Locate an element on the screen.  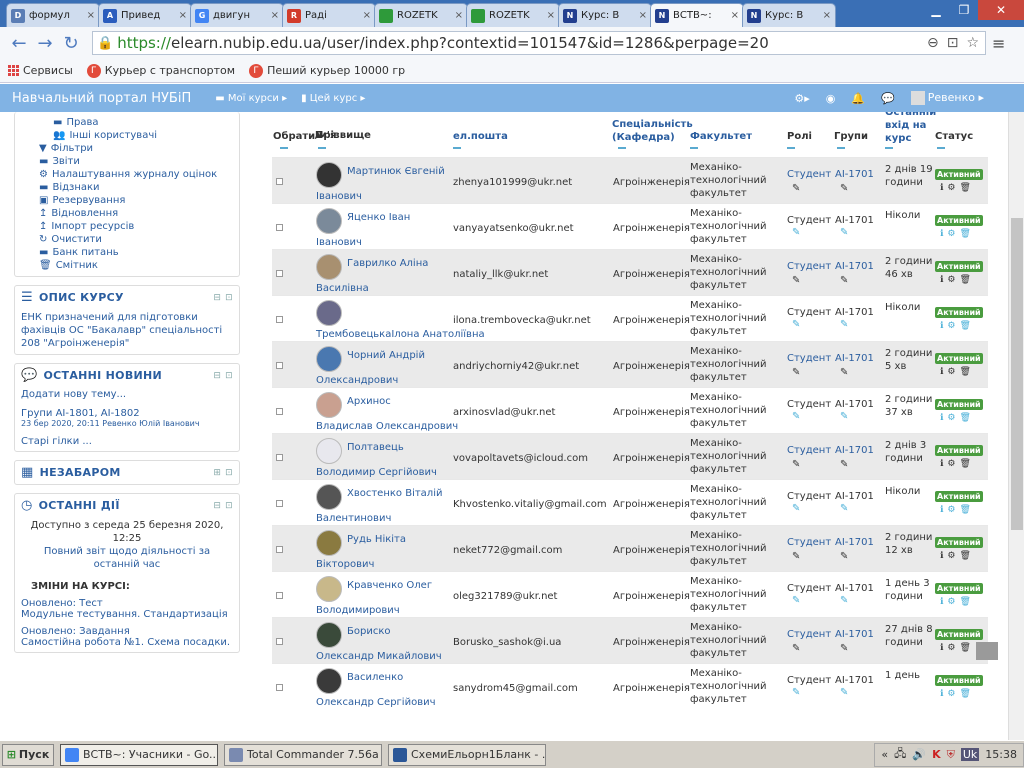
user-name-link: Архинос is located at coordinates (369, 401).